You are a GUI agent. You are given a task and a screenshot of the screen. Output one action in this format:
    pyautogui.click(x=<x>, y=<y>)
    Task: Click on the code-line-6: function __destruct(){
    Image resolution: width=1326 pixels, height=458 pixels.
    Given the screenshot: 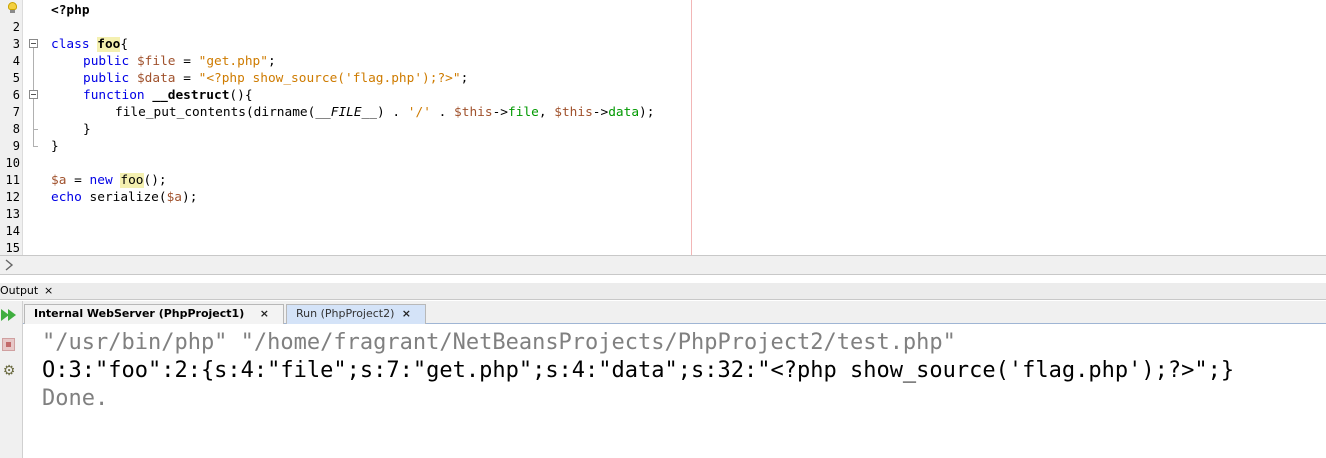 What is the action you would take?
    pyautogui.click(x=168, y=95)
    